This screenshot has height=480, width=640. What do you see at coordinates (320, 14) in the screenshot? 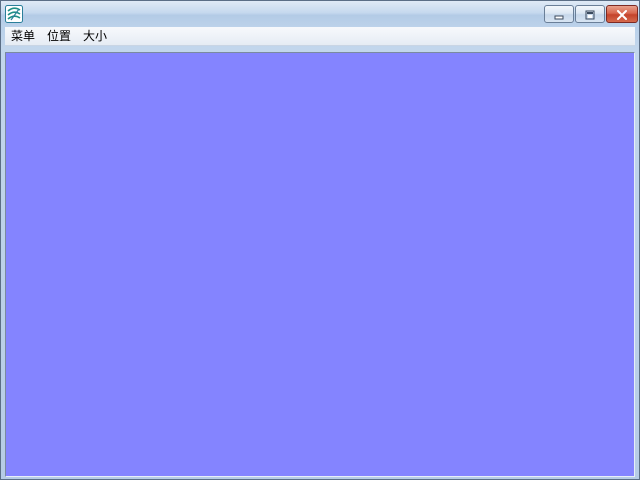
I see `title-bar` at bounding box center [320, 14].